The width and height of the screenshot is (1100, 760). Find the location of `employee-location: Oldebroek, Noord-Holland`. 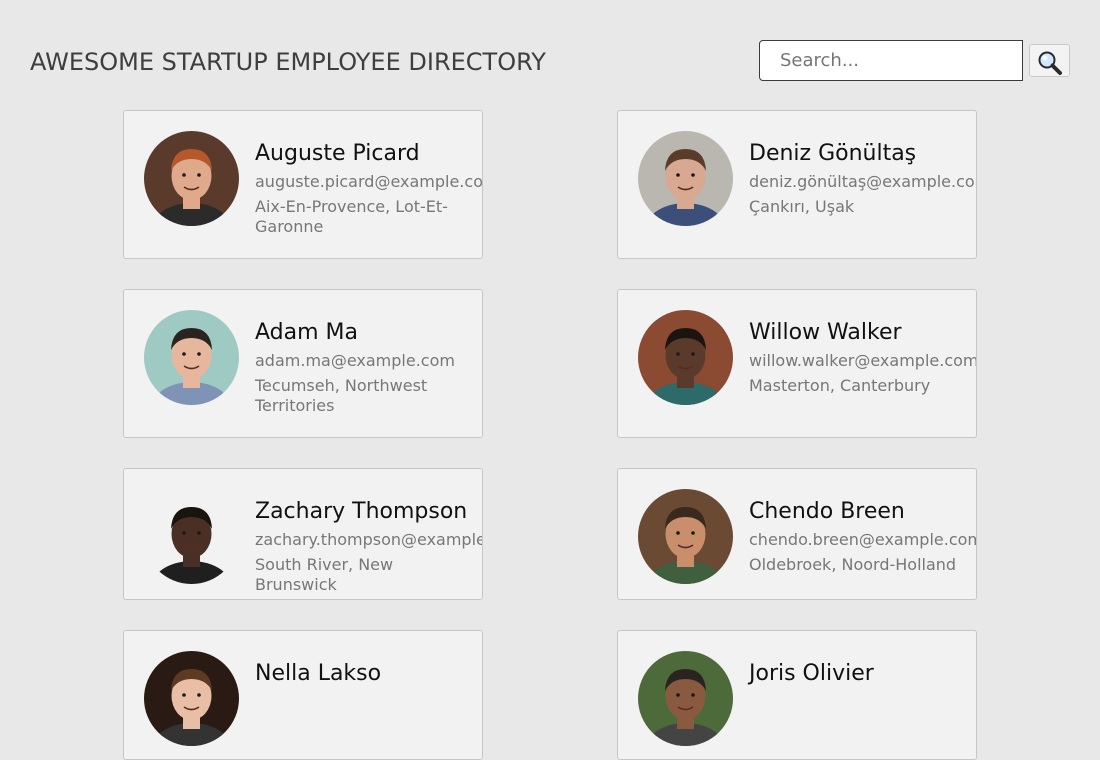

employee-location: Oldebroek, Noord-Holland is located at coordinates (853, 564).